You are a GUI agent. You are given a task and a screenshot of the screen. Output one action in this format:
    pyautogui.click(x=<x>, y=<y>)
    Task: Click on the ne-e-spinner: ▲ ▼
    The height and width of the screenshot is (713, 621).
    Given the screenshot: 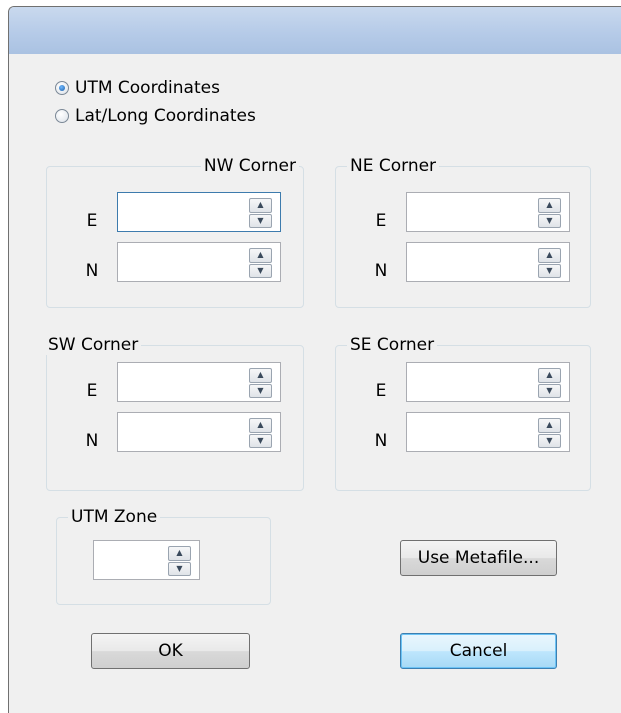 What is the action you would take?
    pyautogui.click(x=549, y=213)
    